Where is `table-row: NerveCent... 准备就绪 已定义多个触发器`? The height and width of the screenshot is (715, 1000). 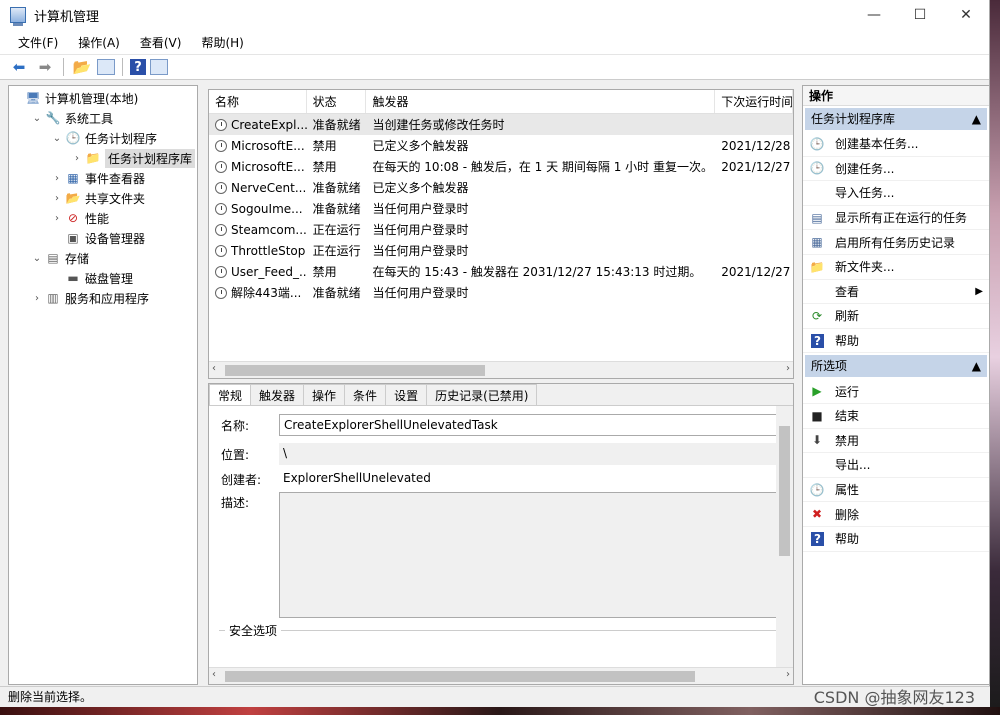
table-row: NerveCent... 准备就绪 已定义多个触发器 is located at coordinates (501, 187).